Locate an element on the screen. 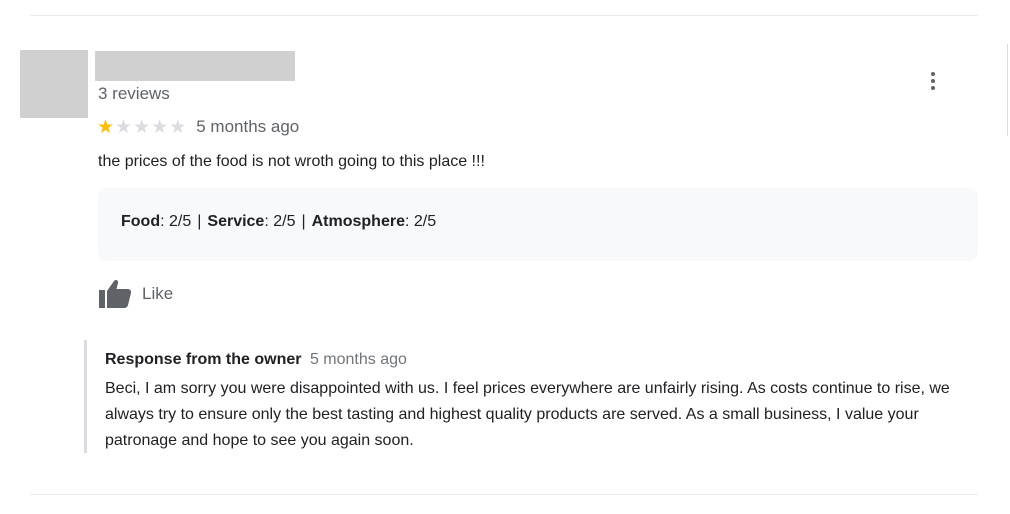 This screenshot has height=514, width=1010. review-attributes: Food: 2/5 | Service: 2/5 | Atmosphere: 2/5 is located at coordinates (278, 222).